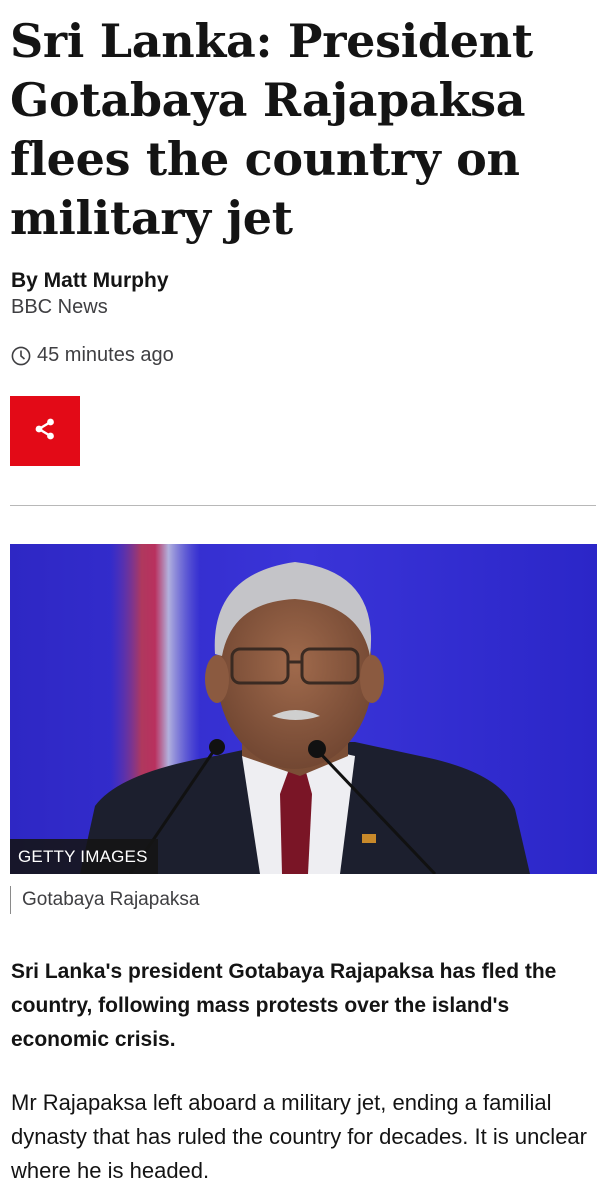 The width and height of the screenshot is (605, 1200). Describe the element at coordinates (90, 281) in the screenshot. I see `byline-author: By Matt Murphy` at that location.